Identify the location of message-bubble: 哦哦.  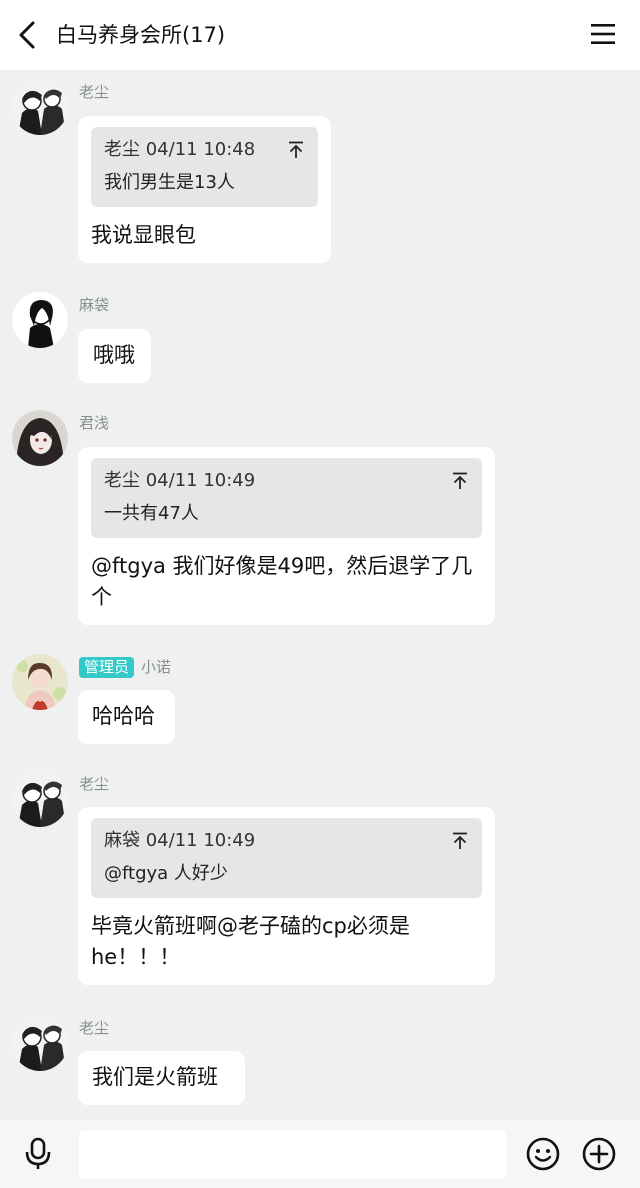
(114, 356).